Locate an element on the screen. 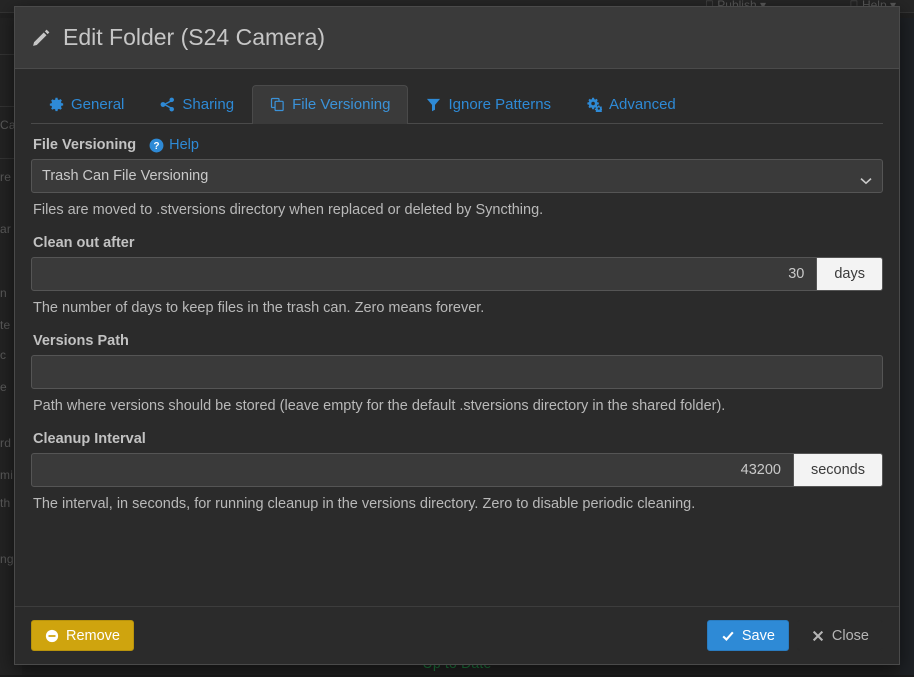 Image resolution: width=914 pixels, height=677 pixels. background-fragment: ar is located at coordinates (6, 229).